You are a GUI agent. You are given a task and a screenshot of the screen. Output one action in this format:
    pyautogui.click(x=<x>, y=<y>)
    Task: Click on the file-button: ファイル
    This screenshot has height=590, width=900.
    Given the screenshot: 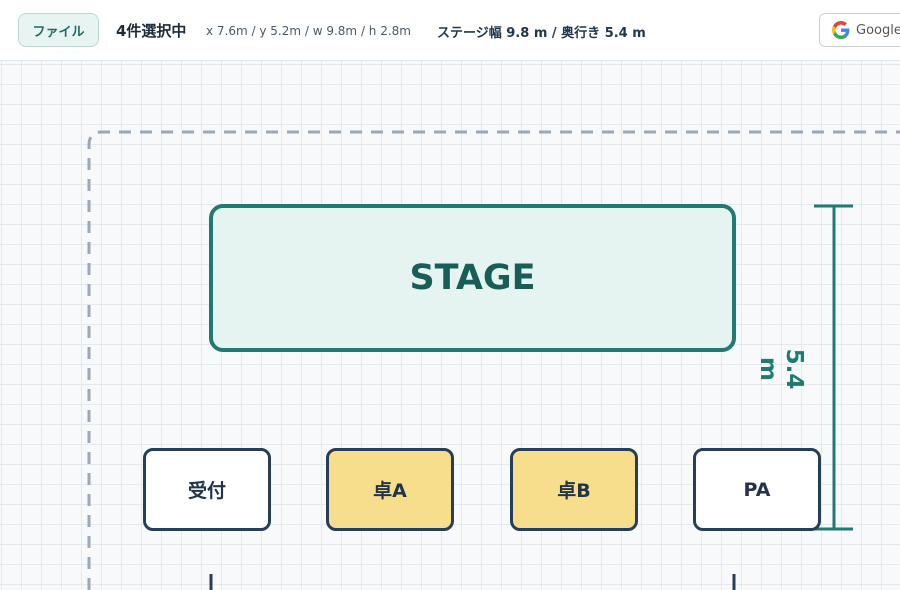 What is the action you would take?
    pyautogui.click(x=58, y=30)
    